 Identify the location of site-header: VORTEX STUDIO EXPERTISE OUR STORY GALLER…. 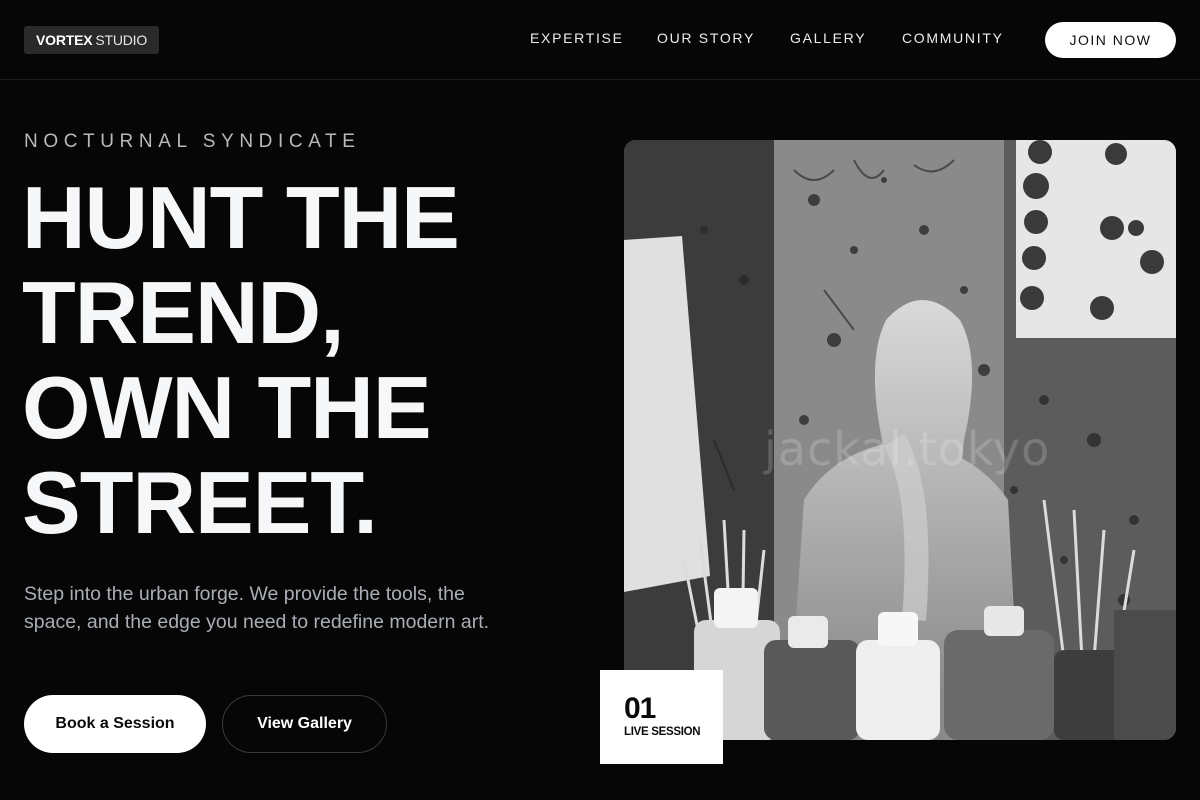
(600, 40).